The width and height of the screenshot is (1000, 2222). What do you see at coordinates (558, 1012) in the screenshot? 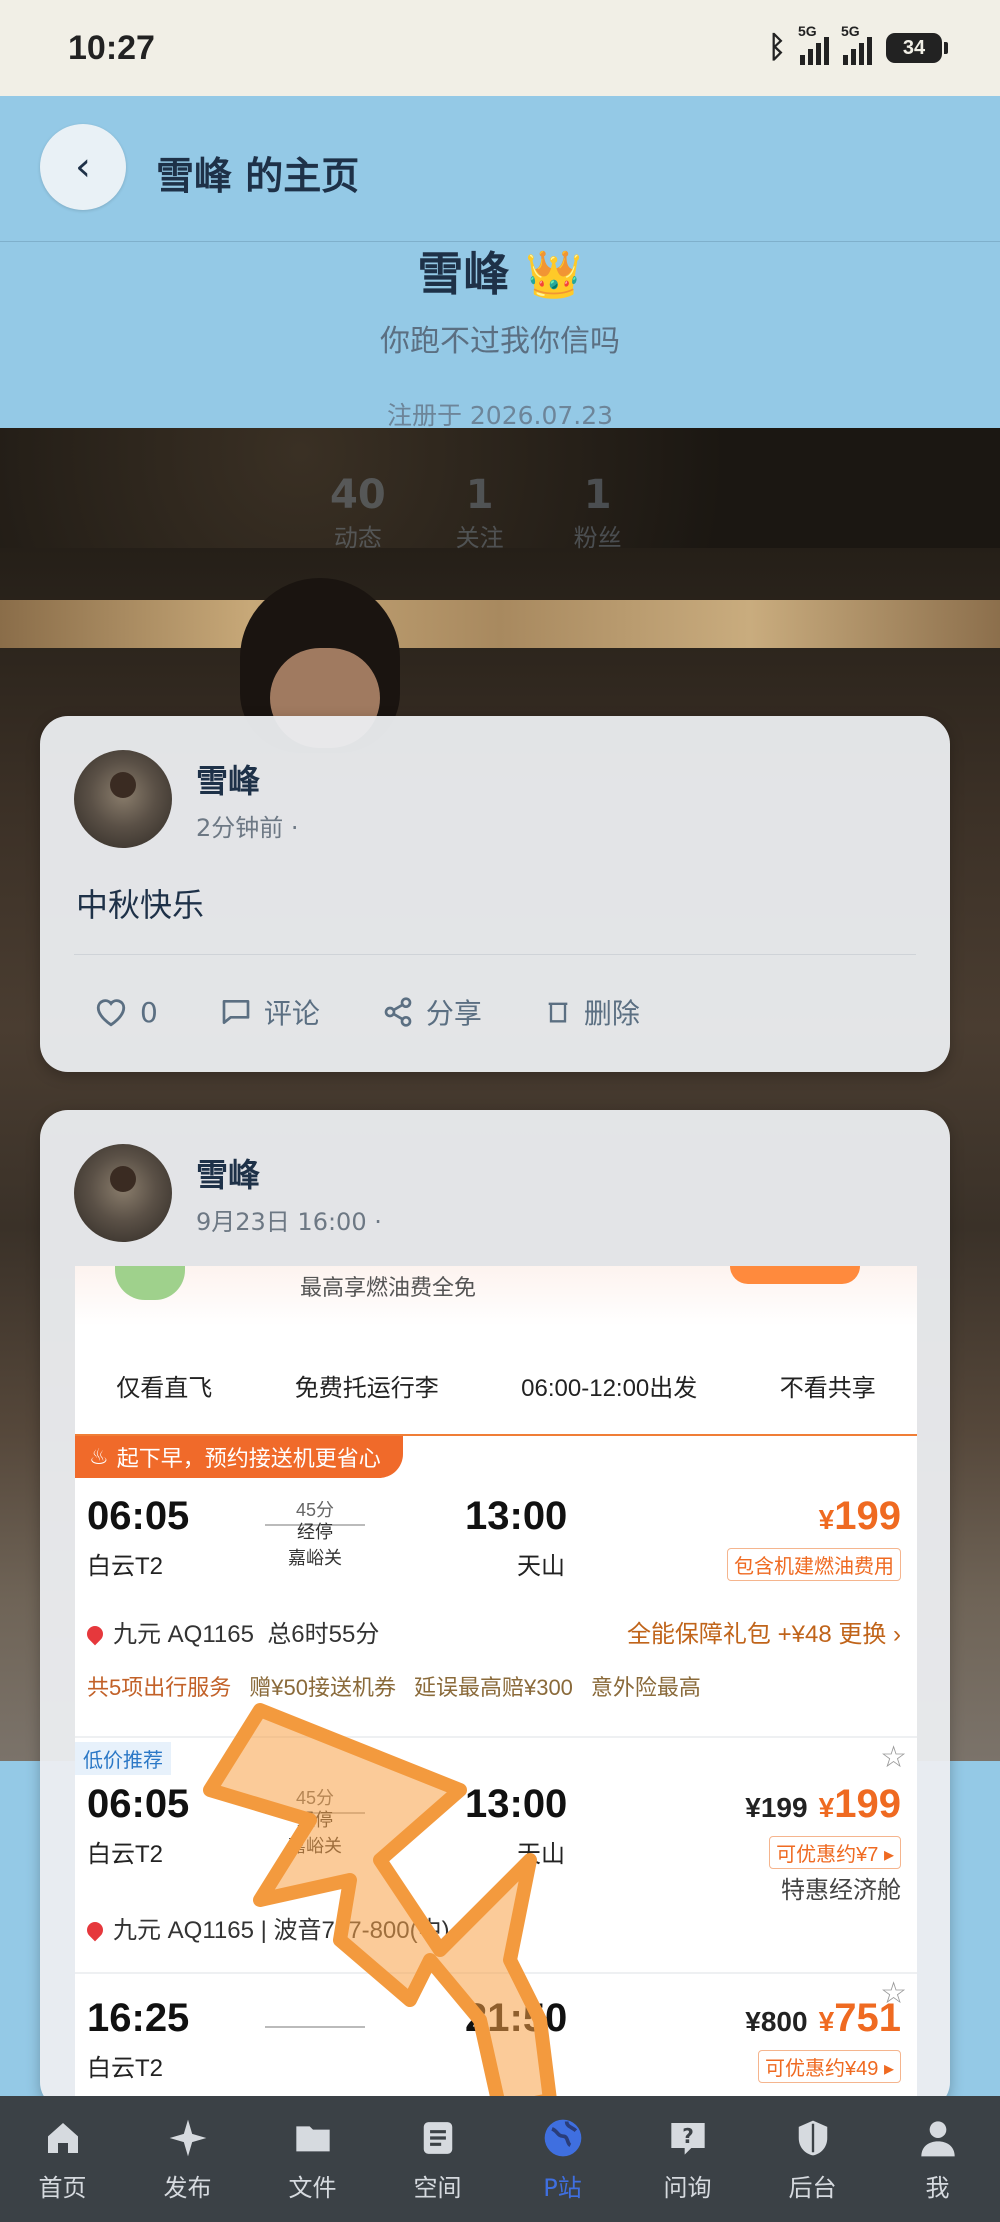
I see `trash-icon` at bounding box center [558, 1012].